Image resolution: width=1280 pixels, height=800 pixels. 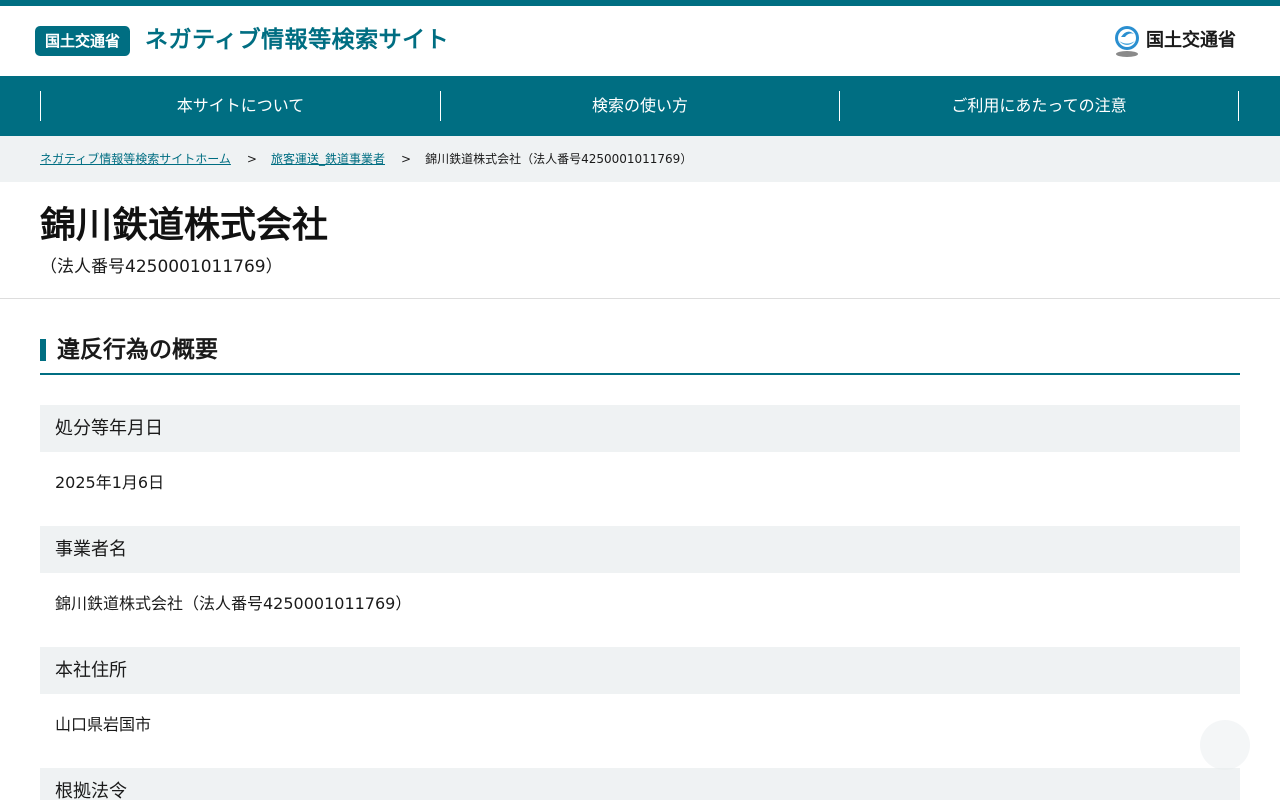 I want to click on mlit-logo: 国土交通省, so click(x=1174, y=41).